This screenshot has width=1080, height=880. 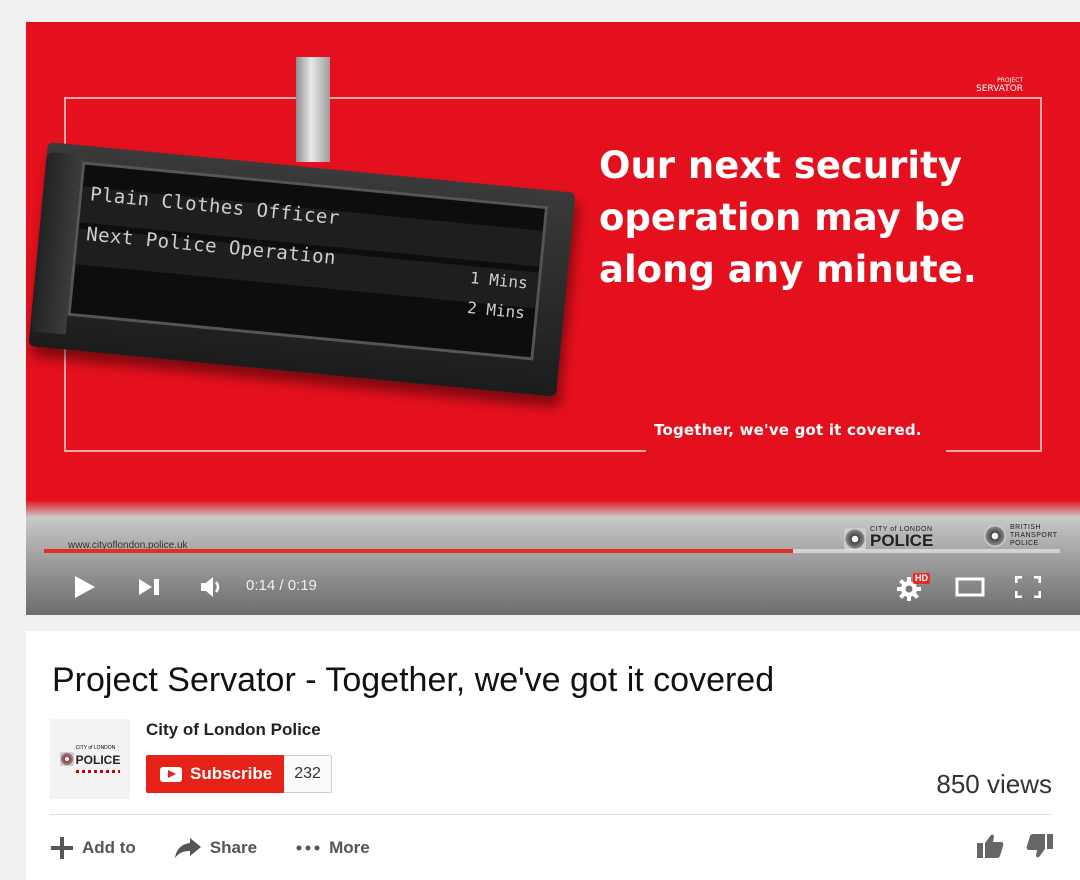 I want to click on sign-pole, so click(x=313, y=109).